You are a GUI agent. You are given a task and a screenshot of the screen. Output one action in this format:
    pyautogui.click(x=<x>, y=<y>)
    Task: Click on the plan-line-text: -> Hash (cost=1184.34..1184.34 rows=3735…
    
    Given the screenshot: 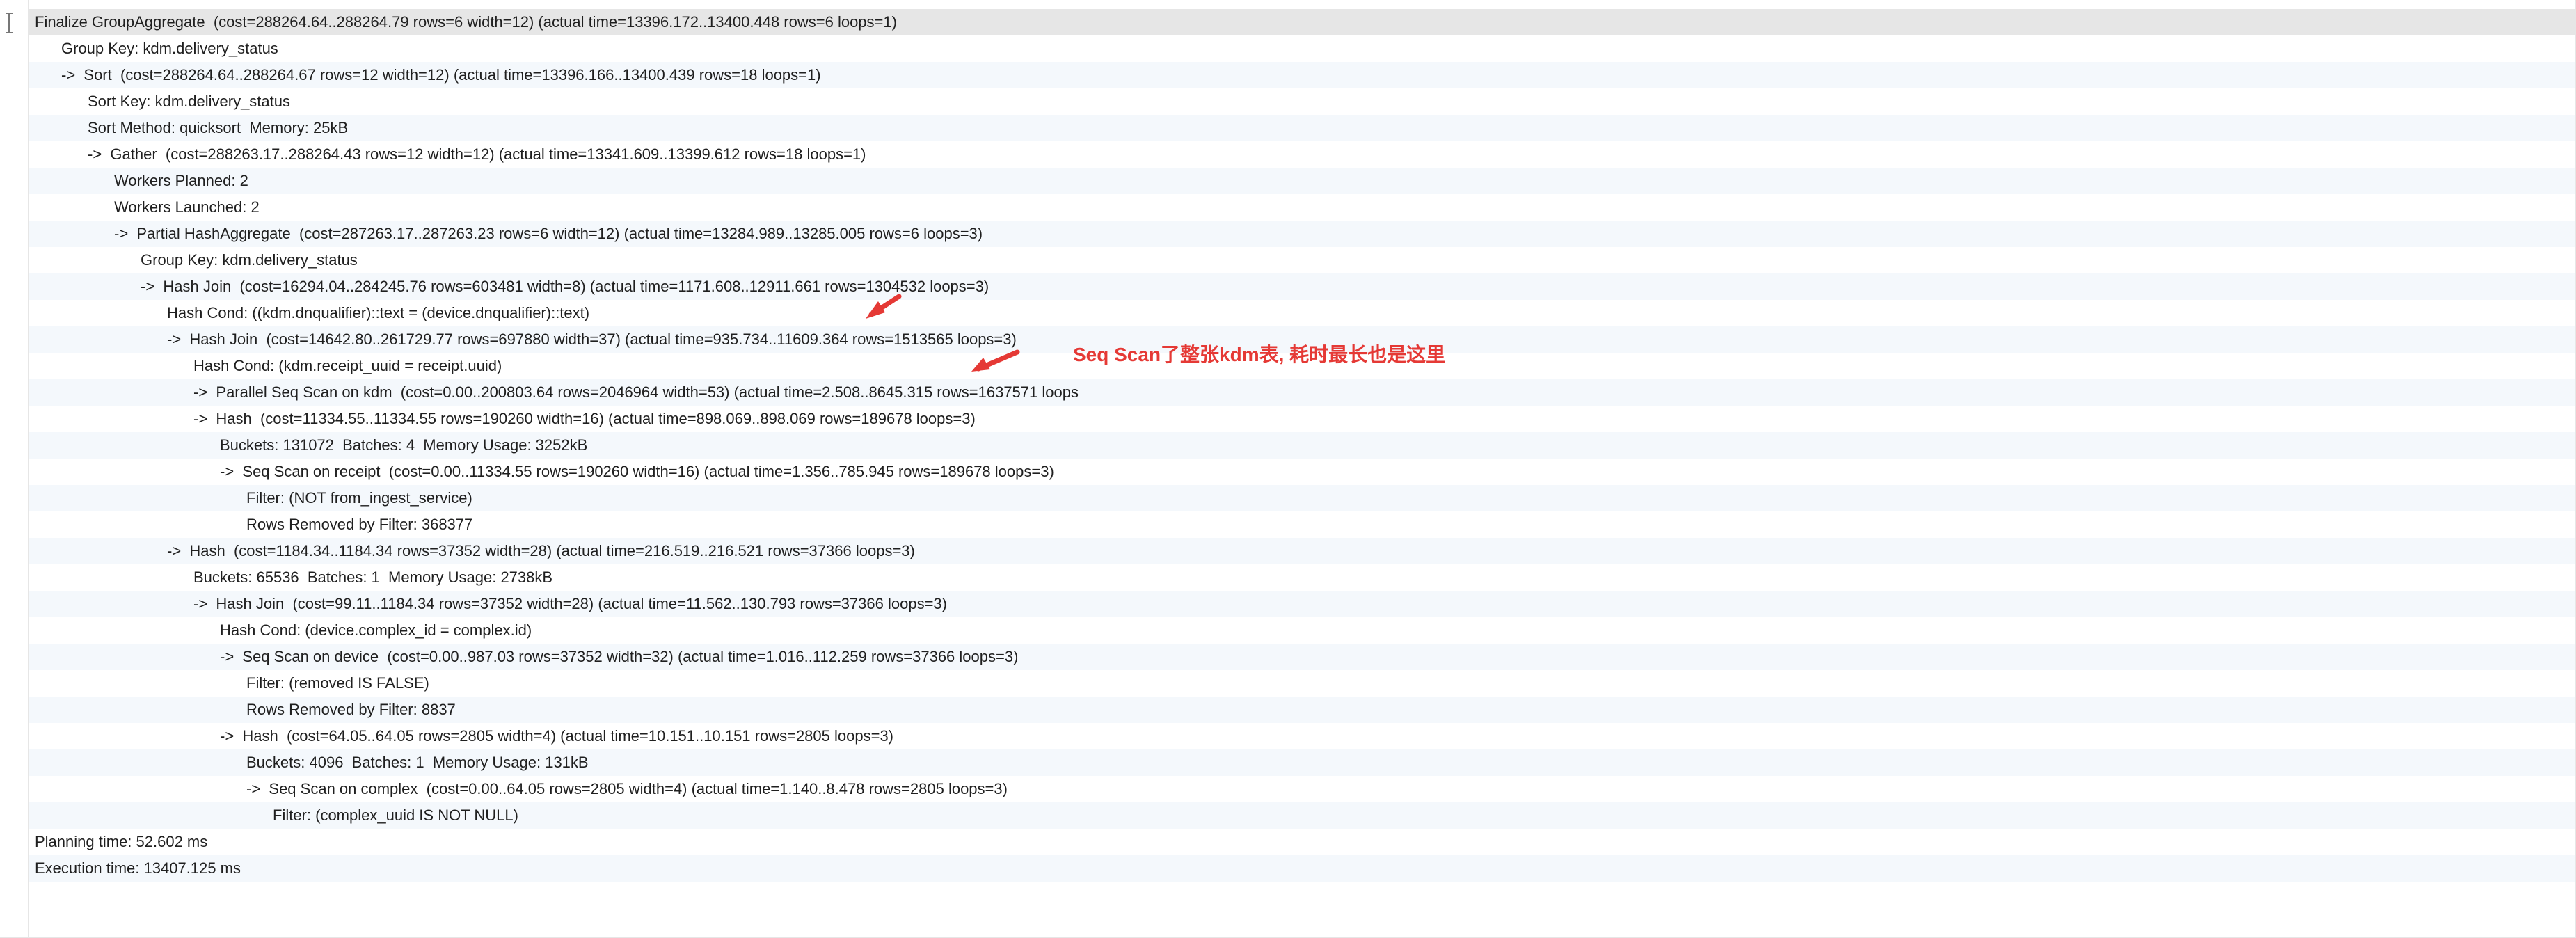 What is the action you would take?
    pyautogui.click(x=541, y=550)
    